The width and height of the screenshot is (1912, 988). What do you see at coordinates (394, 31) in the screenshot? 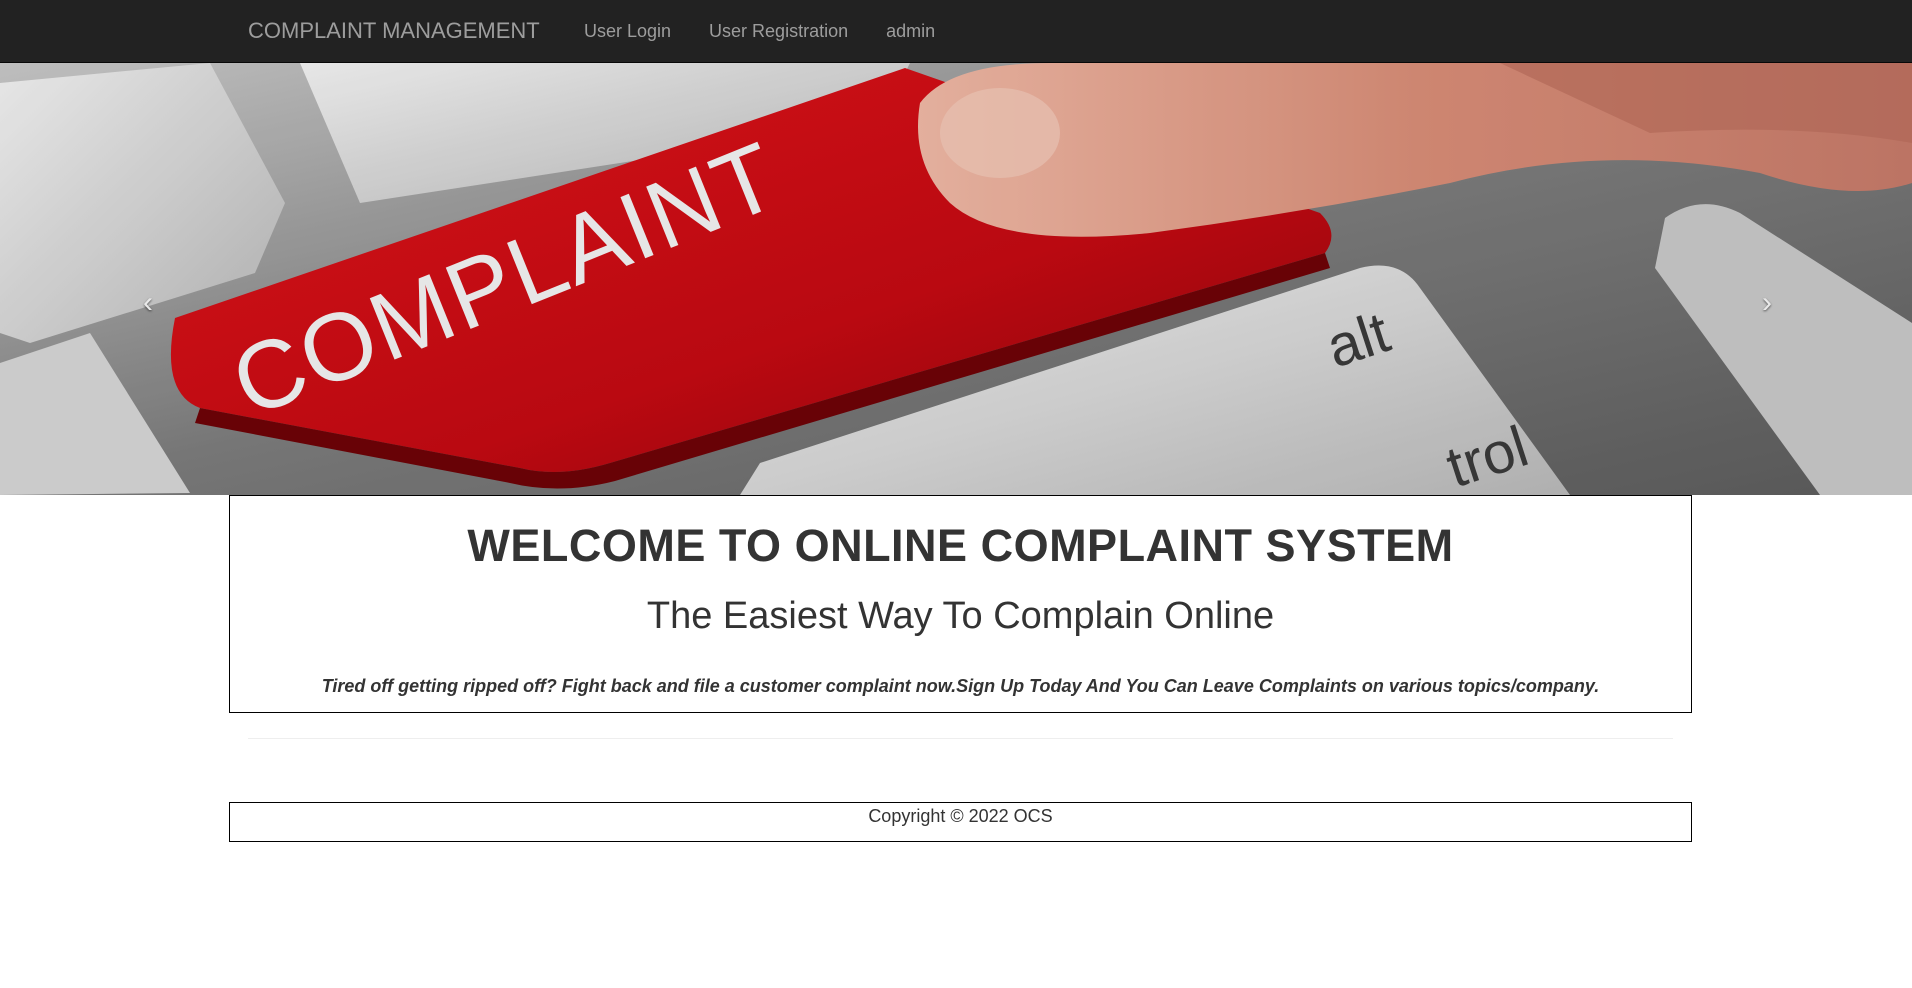
I see `brand-link: COMPLAINT MANAGEMENT` at bounding box center [394, 31].